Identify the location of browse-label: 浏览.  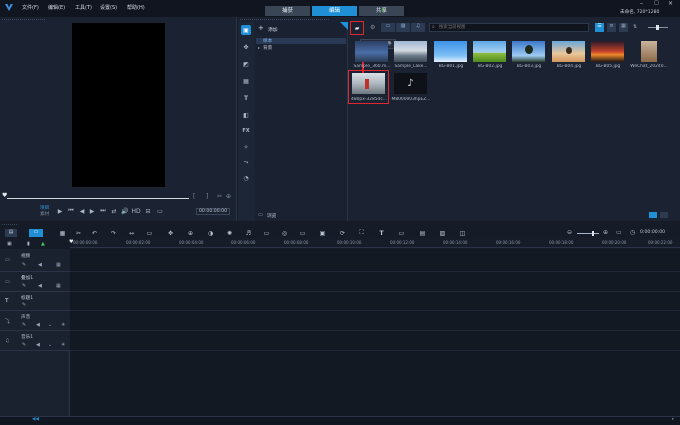
(271, 216).